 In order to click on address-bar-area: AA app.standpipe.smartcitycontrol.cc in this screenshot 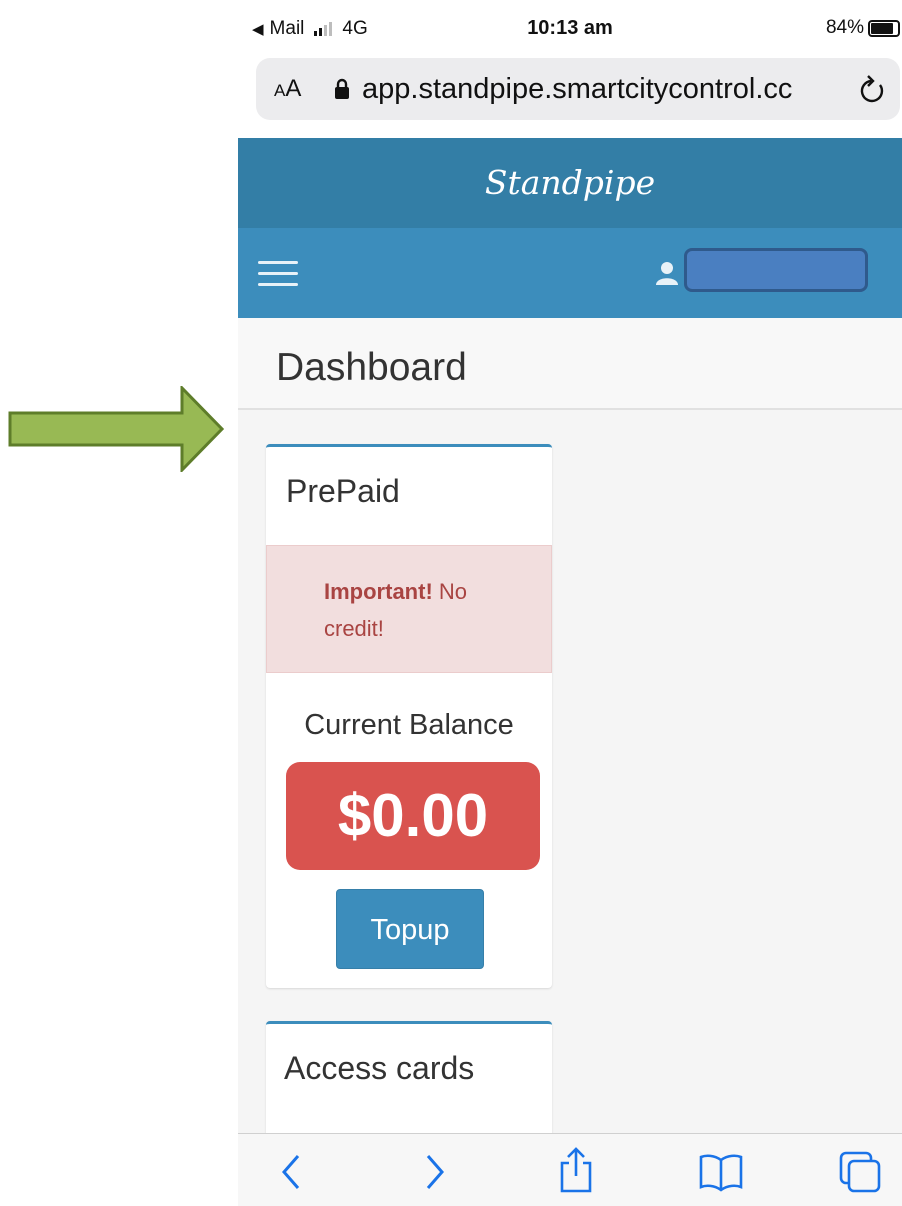, I will do `click(570, 98)`.